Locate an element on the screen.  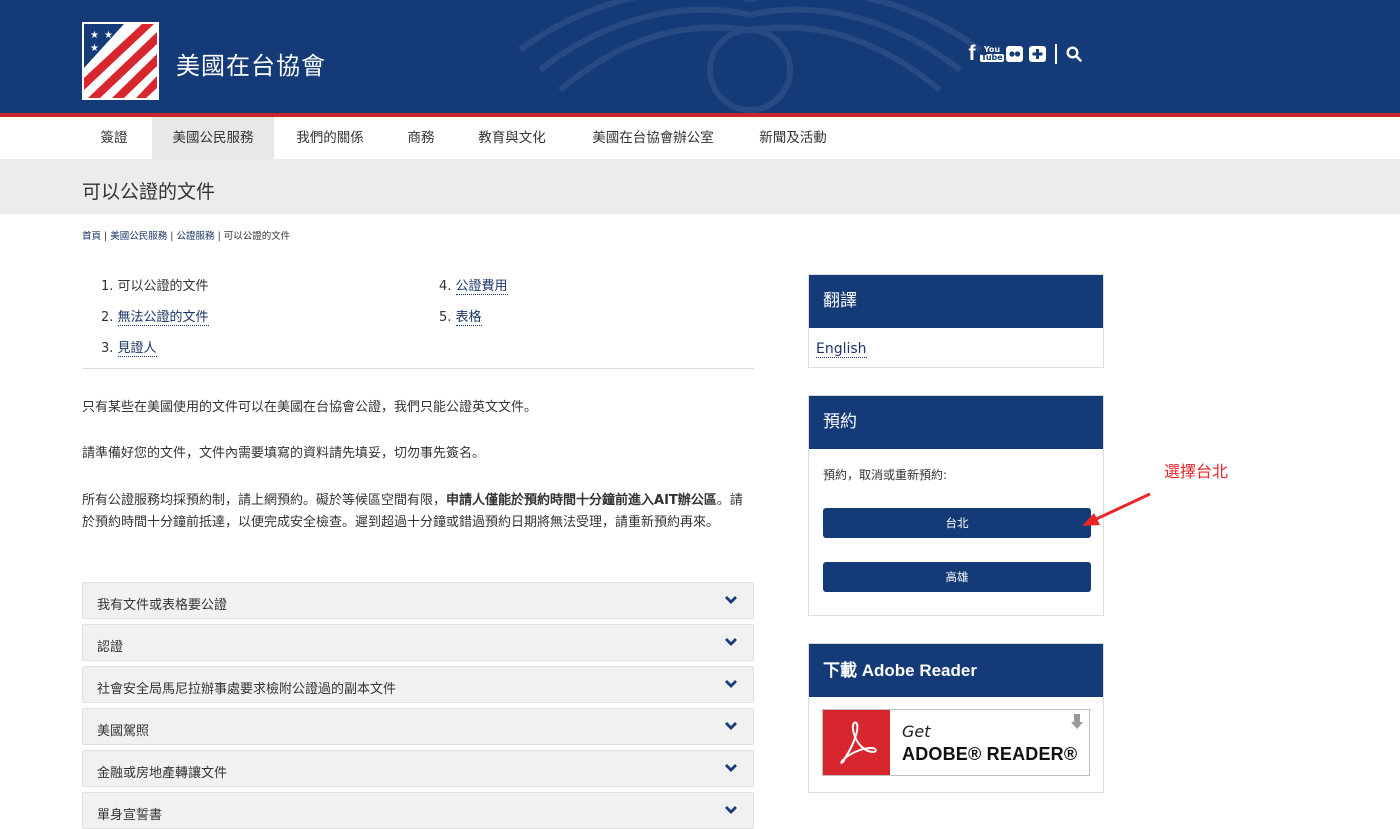
english-link: English is located at coordinates (841, 349).